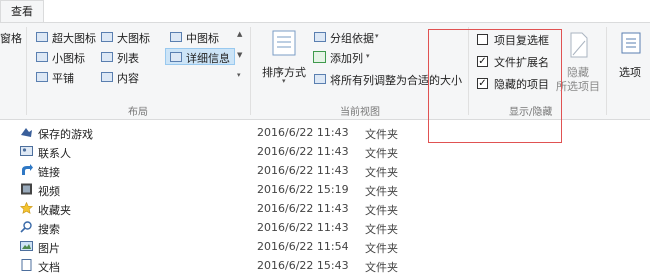  What do you see at coordinates (42, 57) in the screenshot?
I see `small-icons-icon` at bounding box center [42, 57].